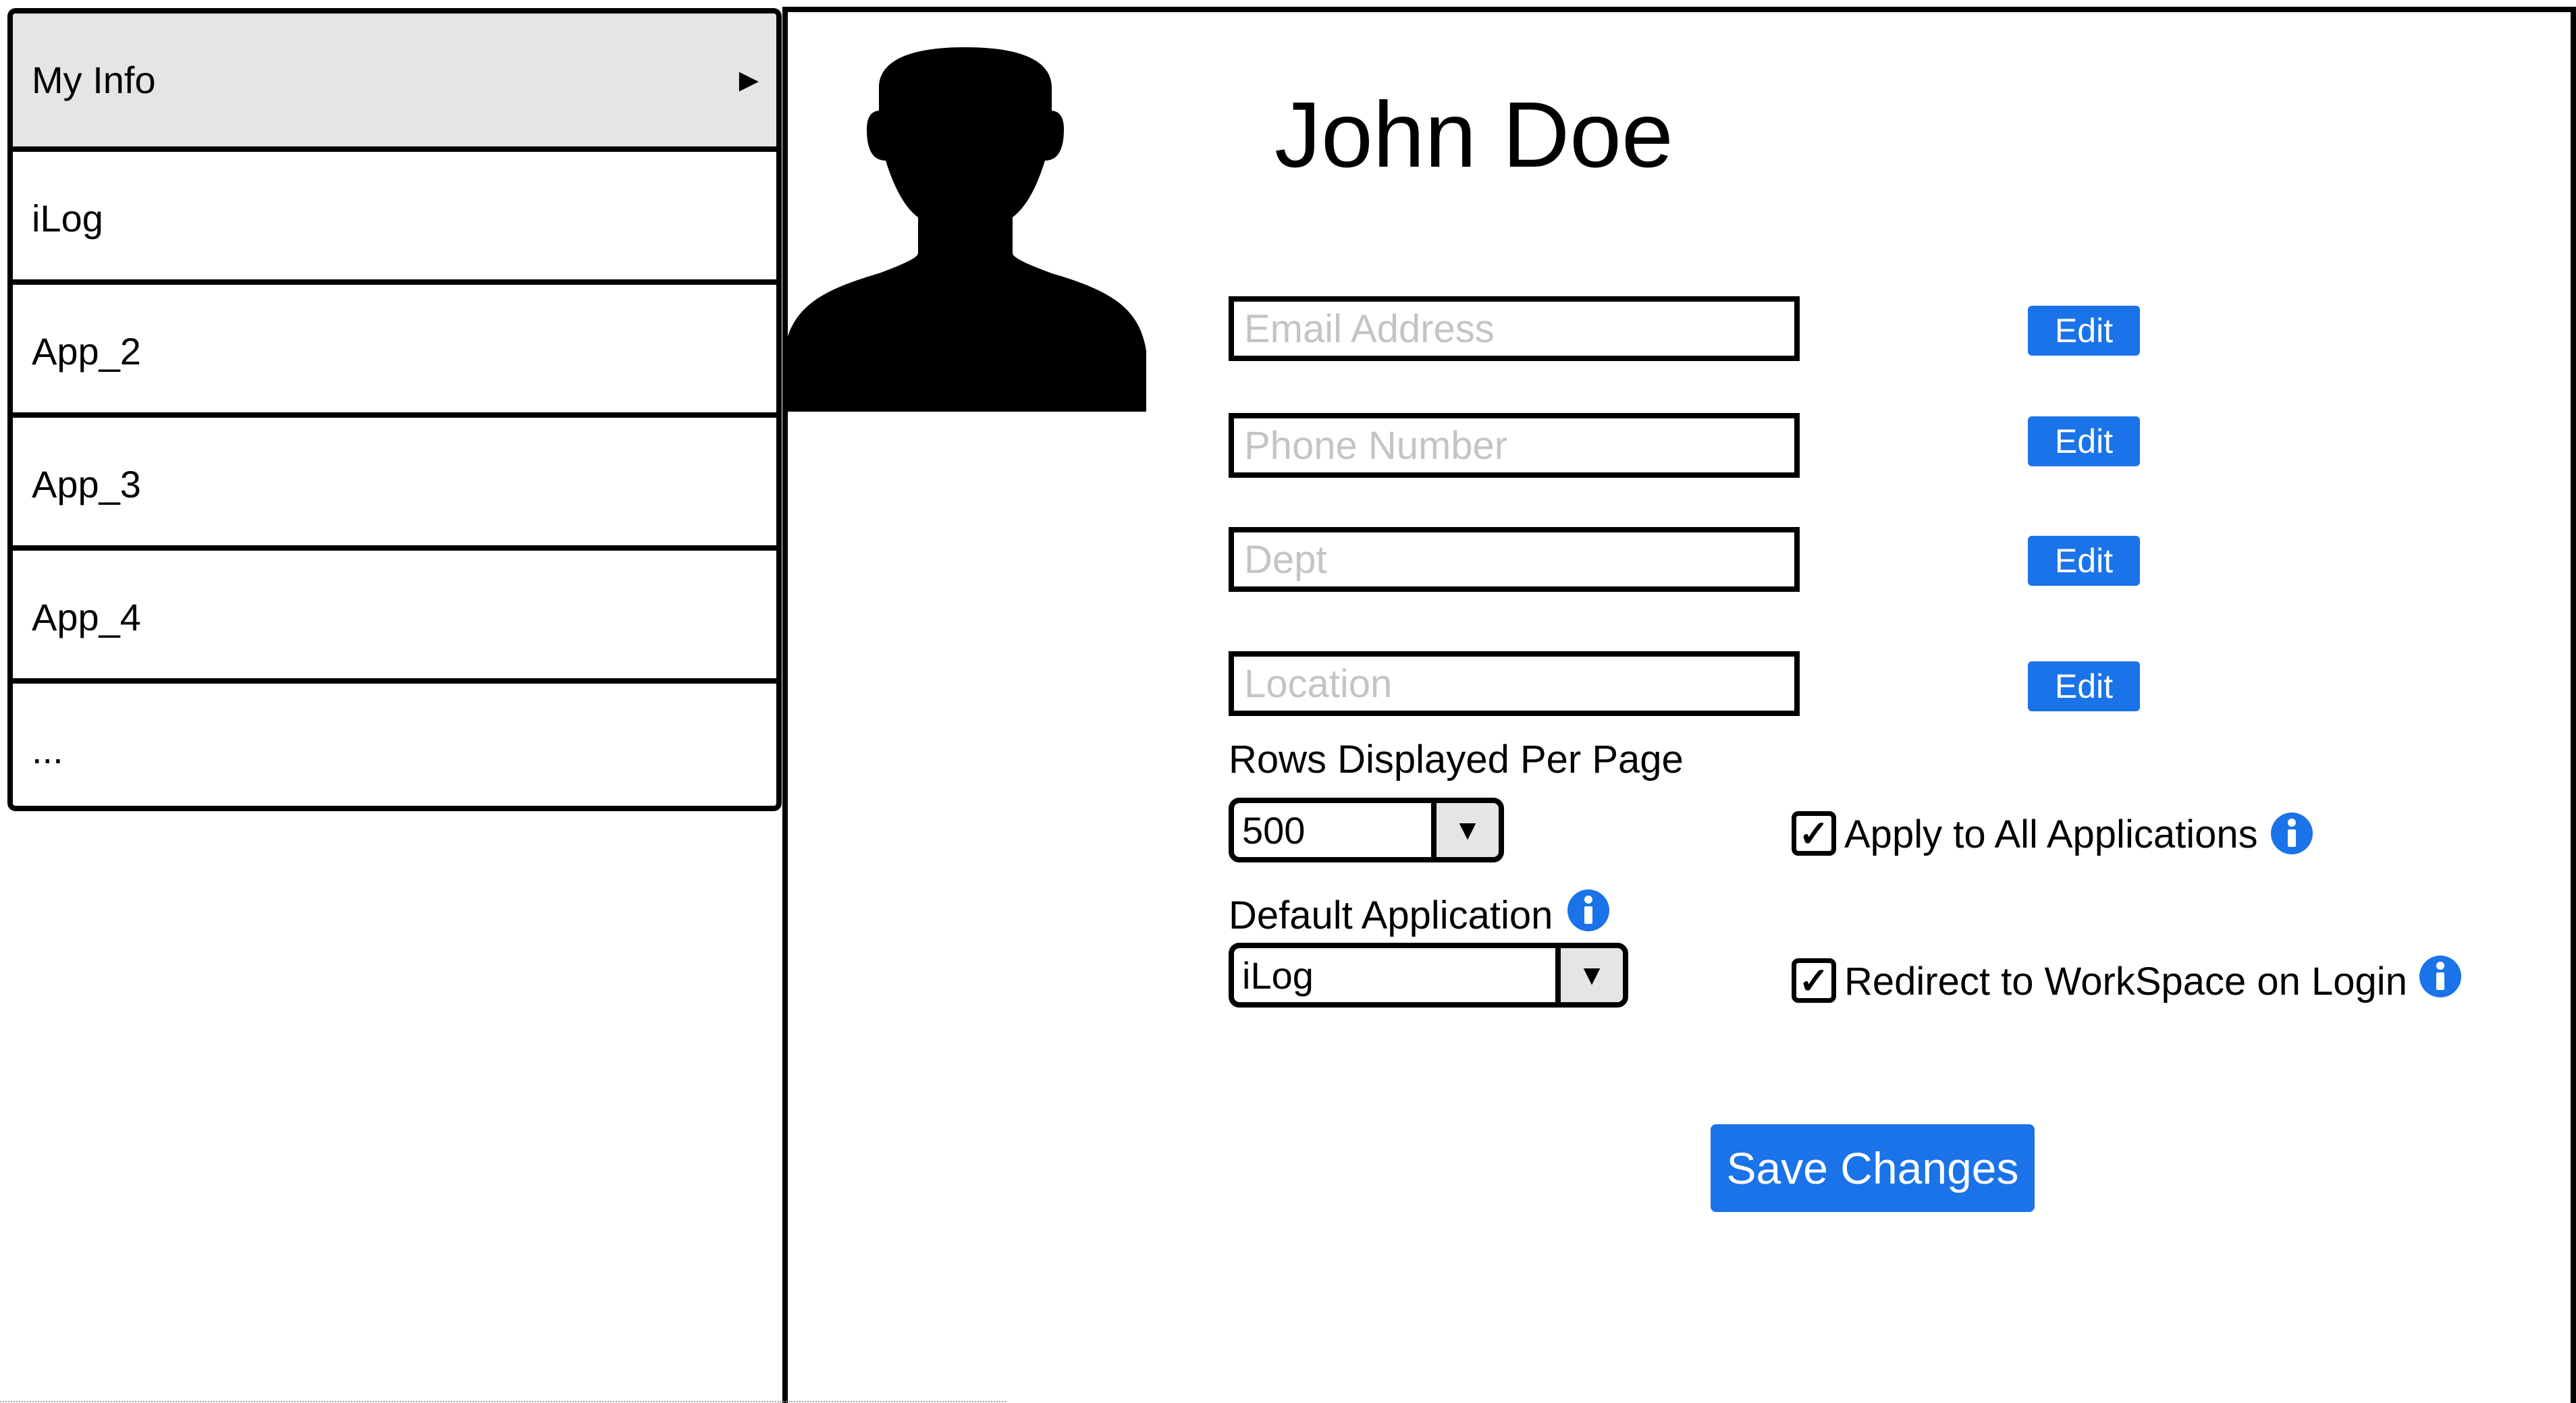 This screenshot has height=1403, width=2576. I want to click on rows-per-page-value: 500, so click(1274, 830).